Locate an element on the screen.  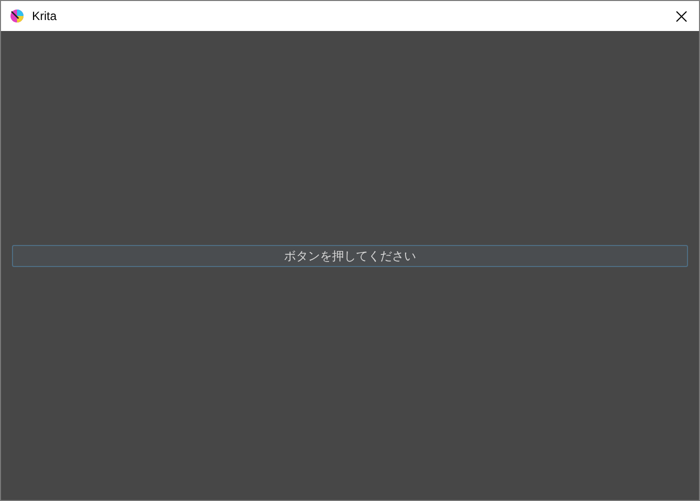
window-title: Krita is located at coordinates (44, 16).